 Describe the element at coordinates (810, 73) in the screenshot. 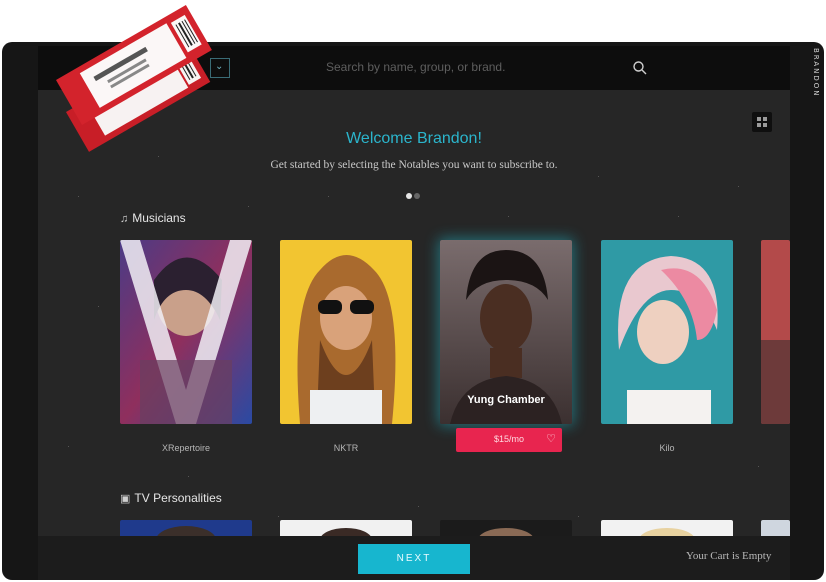

I see `user-label: BRANDON` at that location.